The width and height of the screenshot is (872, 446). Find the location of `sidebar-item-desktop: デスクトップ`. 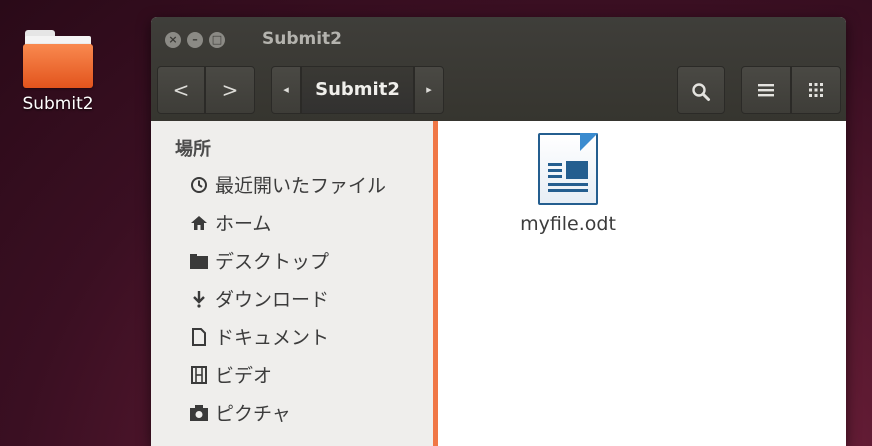

sidebar-item-desktop: デスクトップ is located at coordinates (307, 262).